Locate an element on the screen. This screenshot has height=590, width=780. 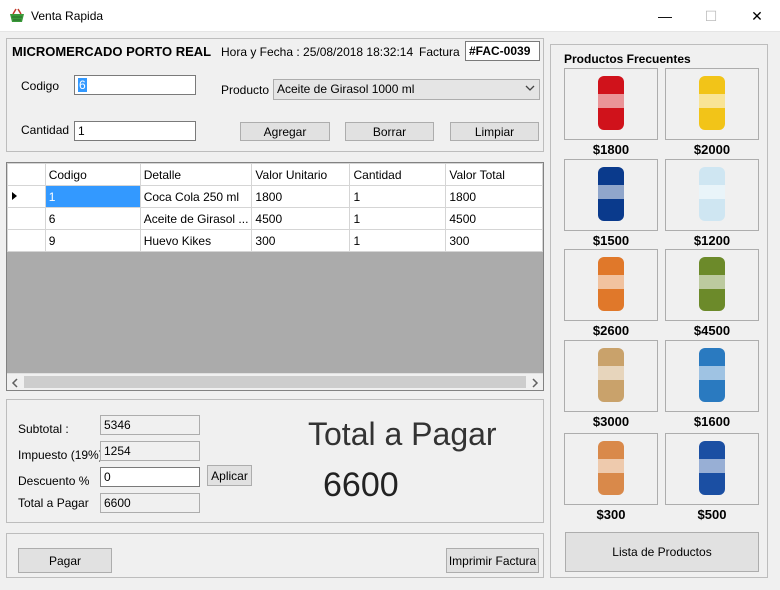
la-muneca-logo-icon is located at coordinates (712, 376).